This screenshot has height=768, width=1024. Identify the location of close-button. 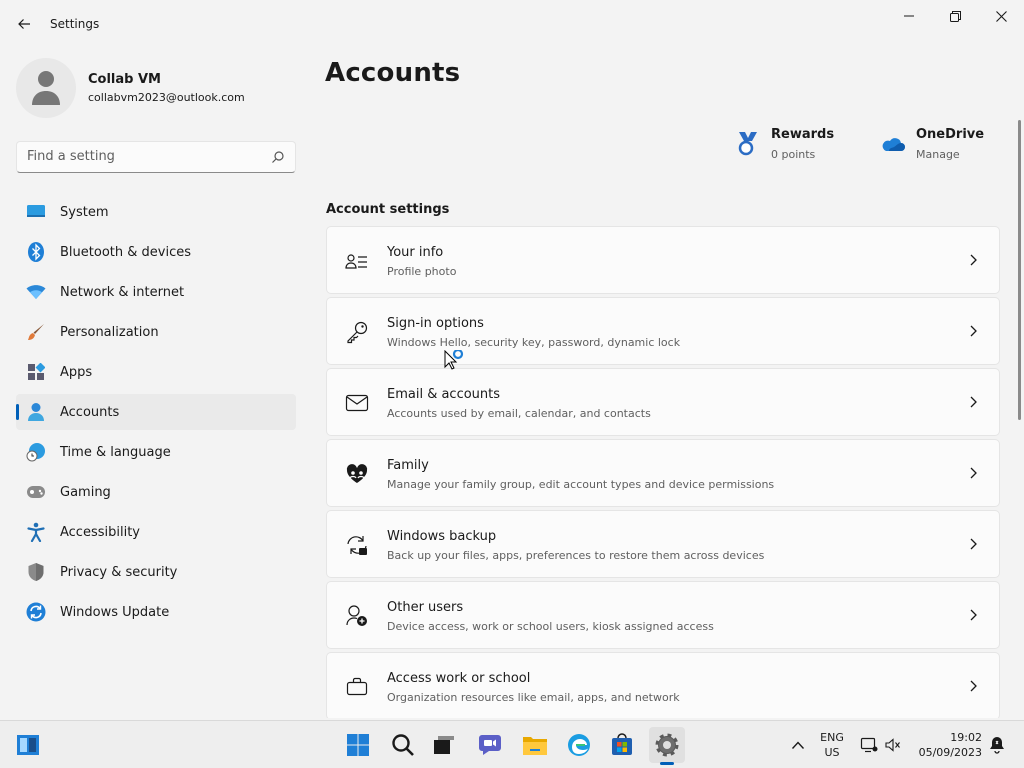
(1001, 16).